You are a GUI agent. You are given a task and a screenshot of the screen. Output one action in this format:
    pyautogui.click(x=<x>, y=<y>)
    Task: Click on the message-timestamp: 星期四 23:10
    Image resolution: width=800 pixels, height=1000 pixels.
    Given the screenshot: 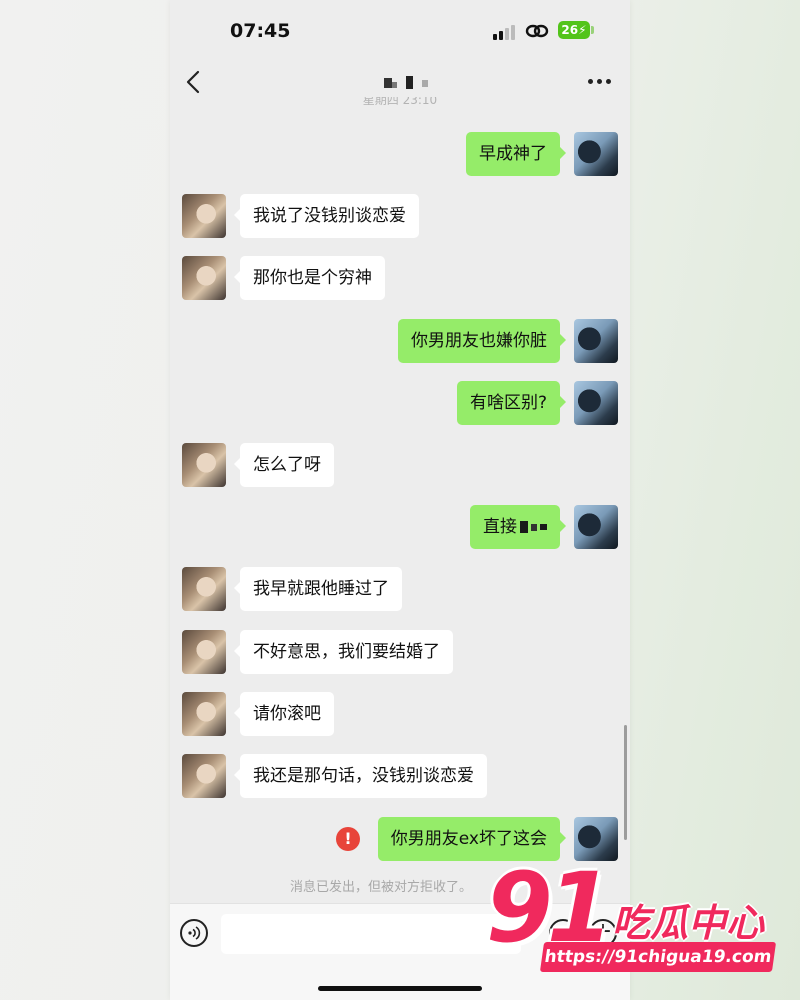 What is the action you would take?
    pyautogui.click(x=400, y=102)
    